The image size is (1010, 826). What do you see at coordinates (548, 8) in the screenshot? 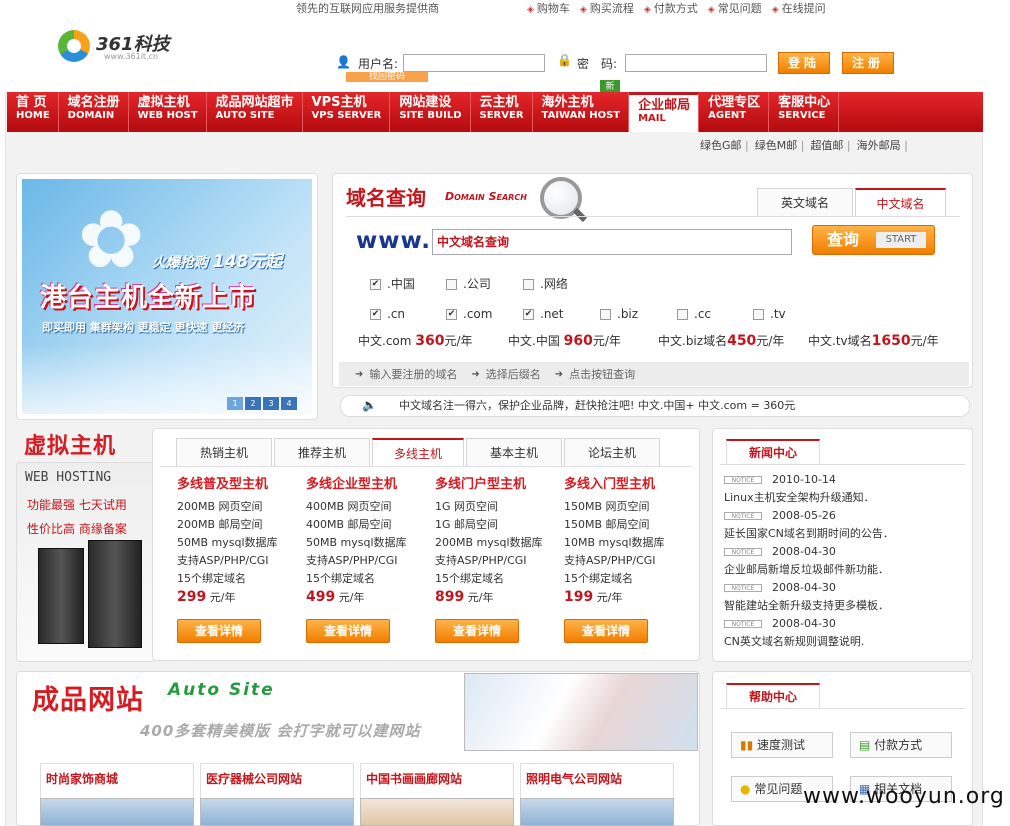
I see `top-link-cart: 购物车` at bounding box center [548, 8].